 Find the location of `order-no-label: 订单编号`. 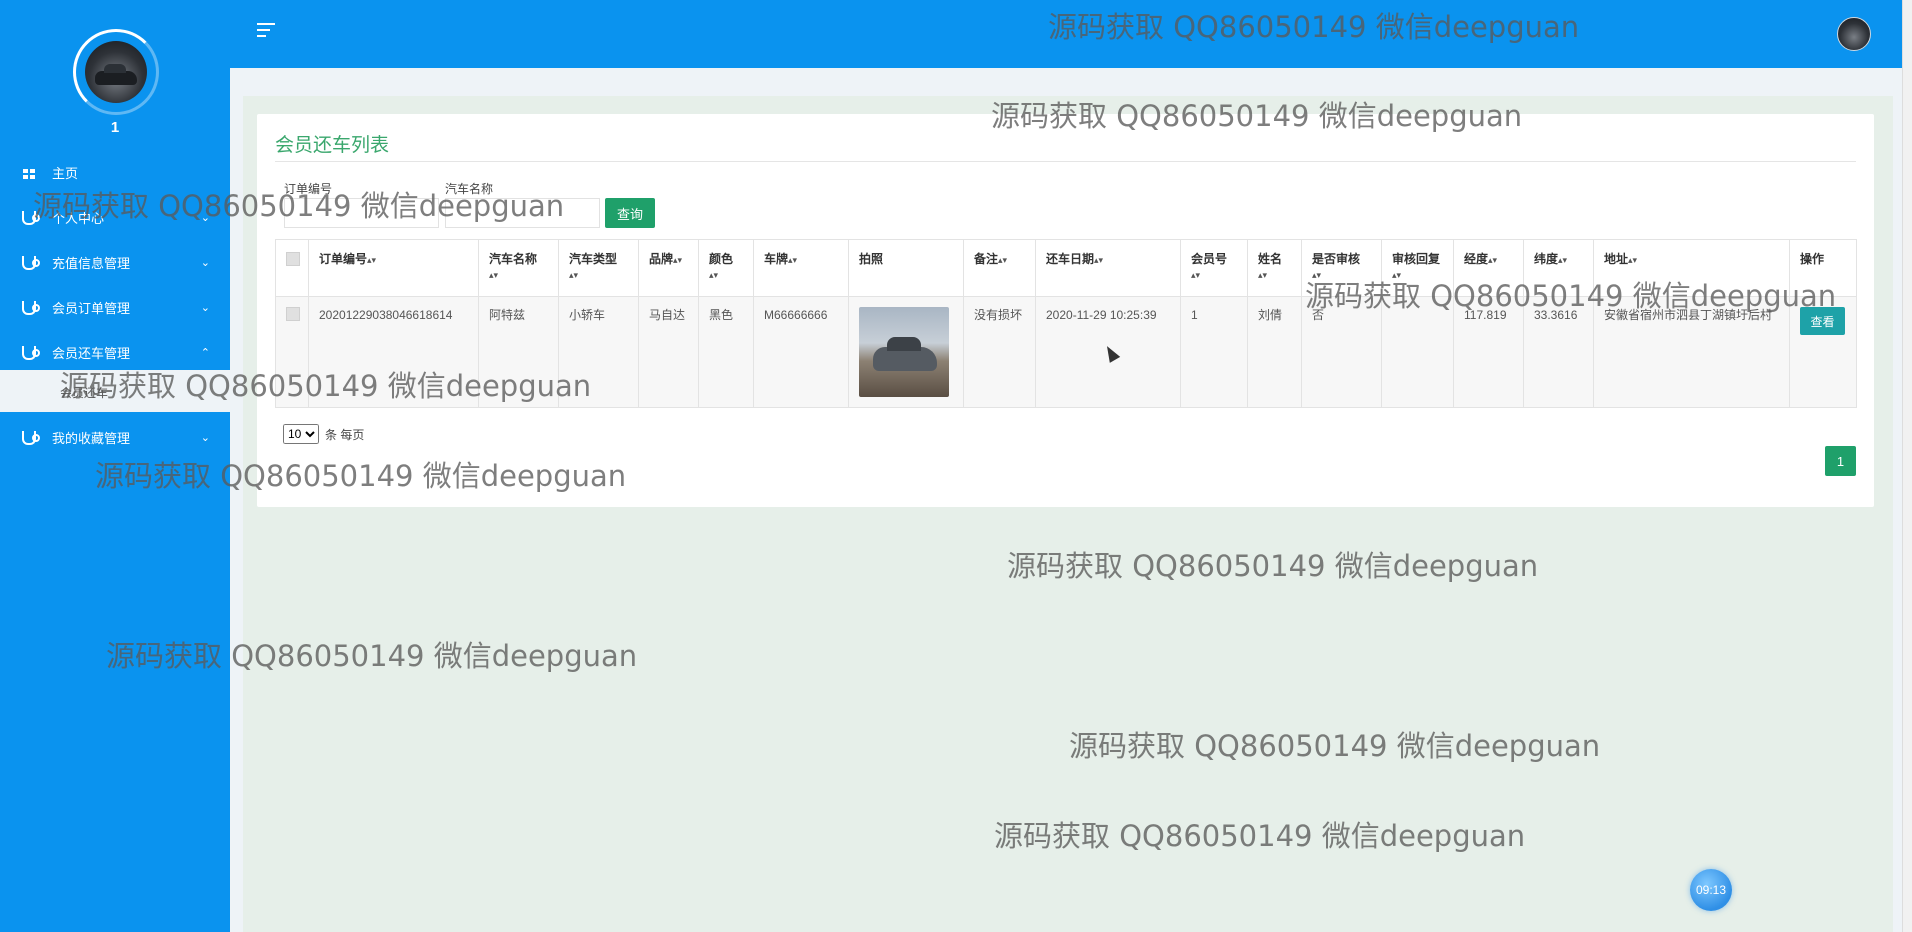

order-no-label: 订单编号 is located at coordinates (308, 189).